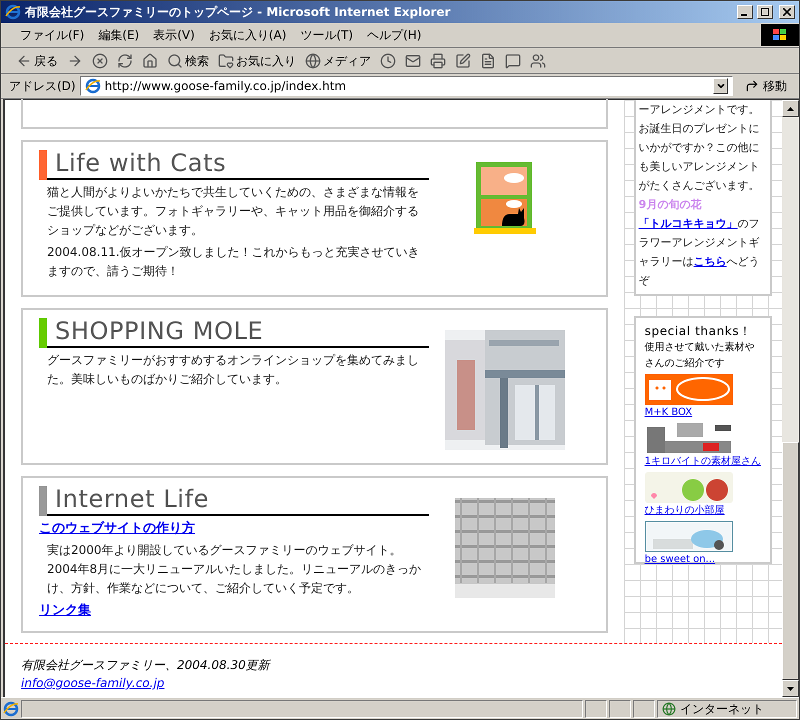  Describe the element at coordinates (233, 262) in the screenshot. I see `section-text: 2004.08.11.仮オープン致しました！これからもっと充実させていきますので、請うご期待！` at that location.